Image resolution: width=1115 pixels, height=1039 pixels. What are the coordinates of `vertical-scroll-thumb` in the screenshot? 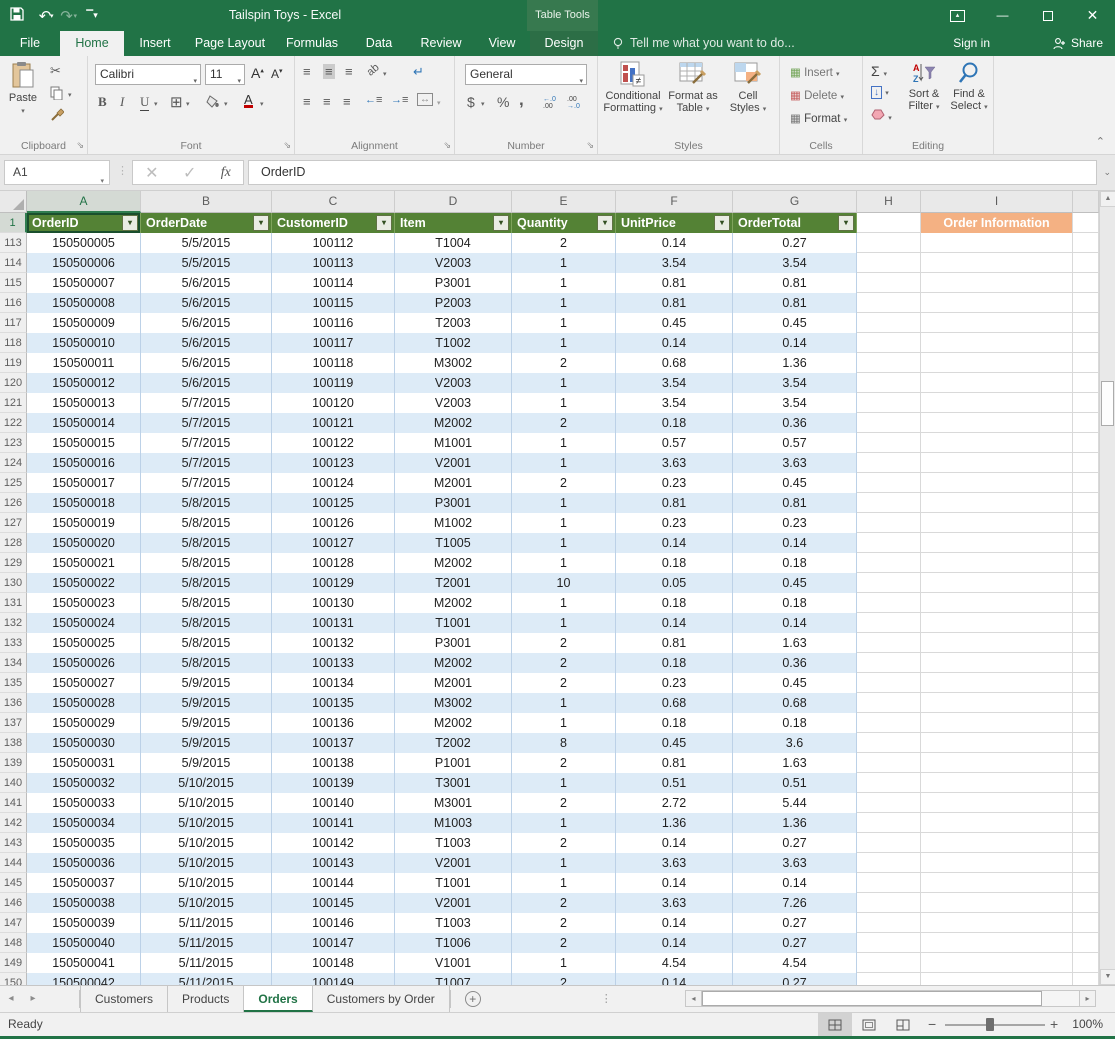 It's located at (1107, 403).